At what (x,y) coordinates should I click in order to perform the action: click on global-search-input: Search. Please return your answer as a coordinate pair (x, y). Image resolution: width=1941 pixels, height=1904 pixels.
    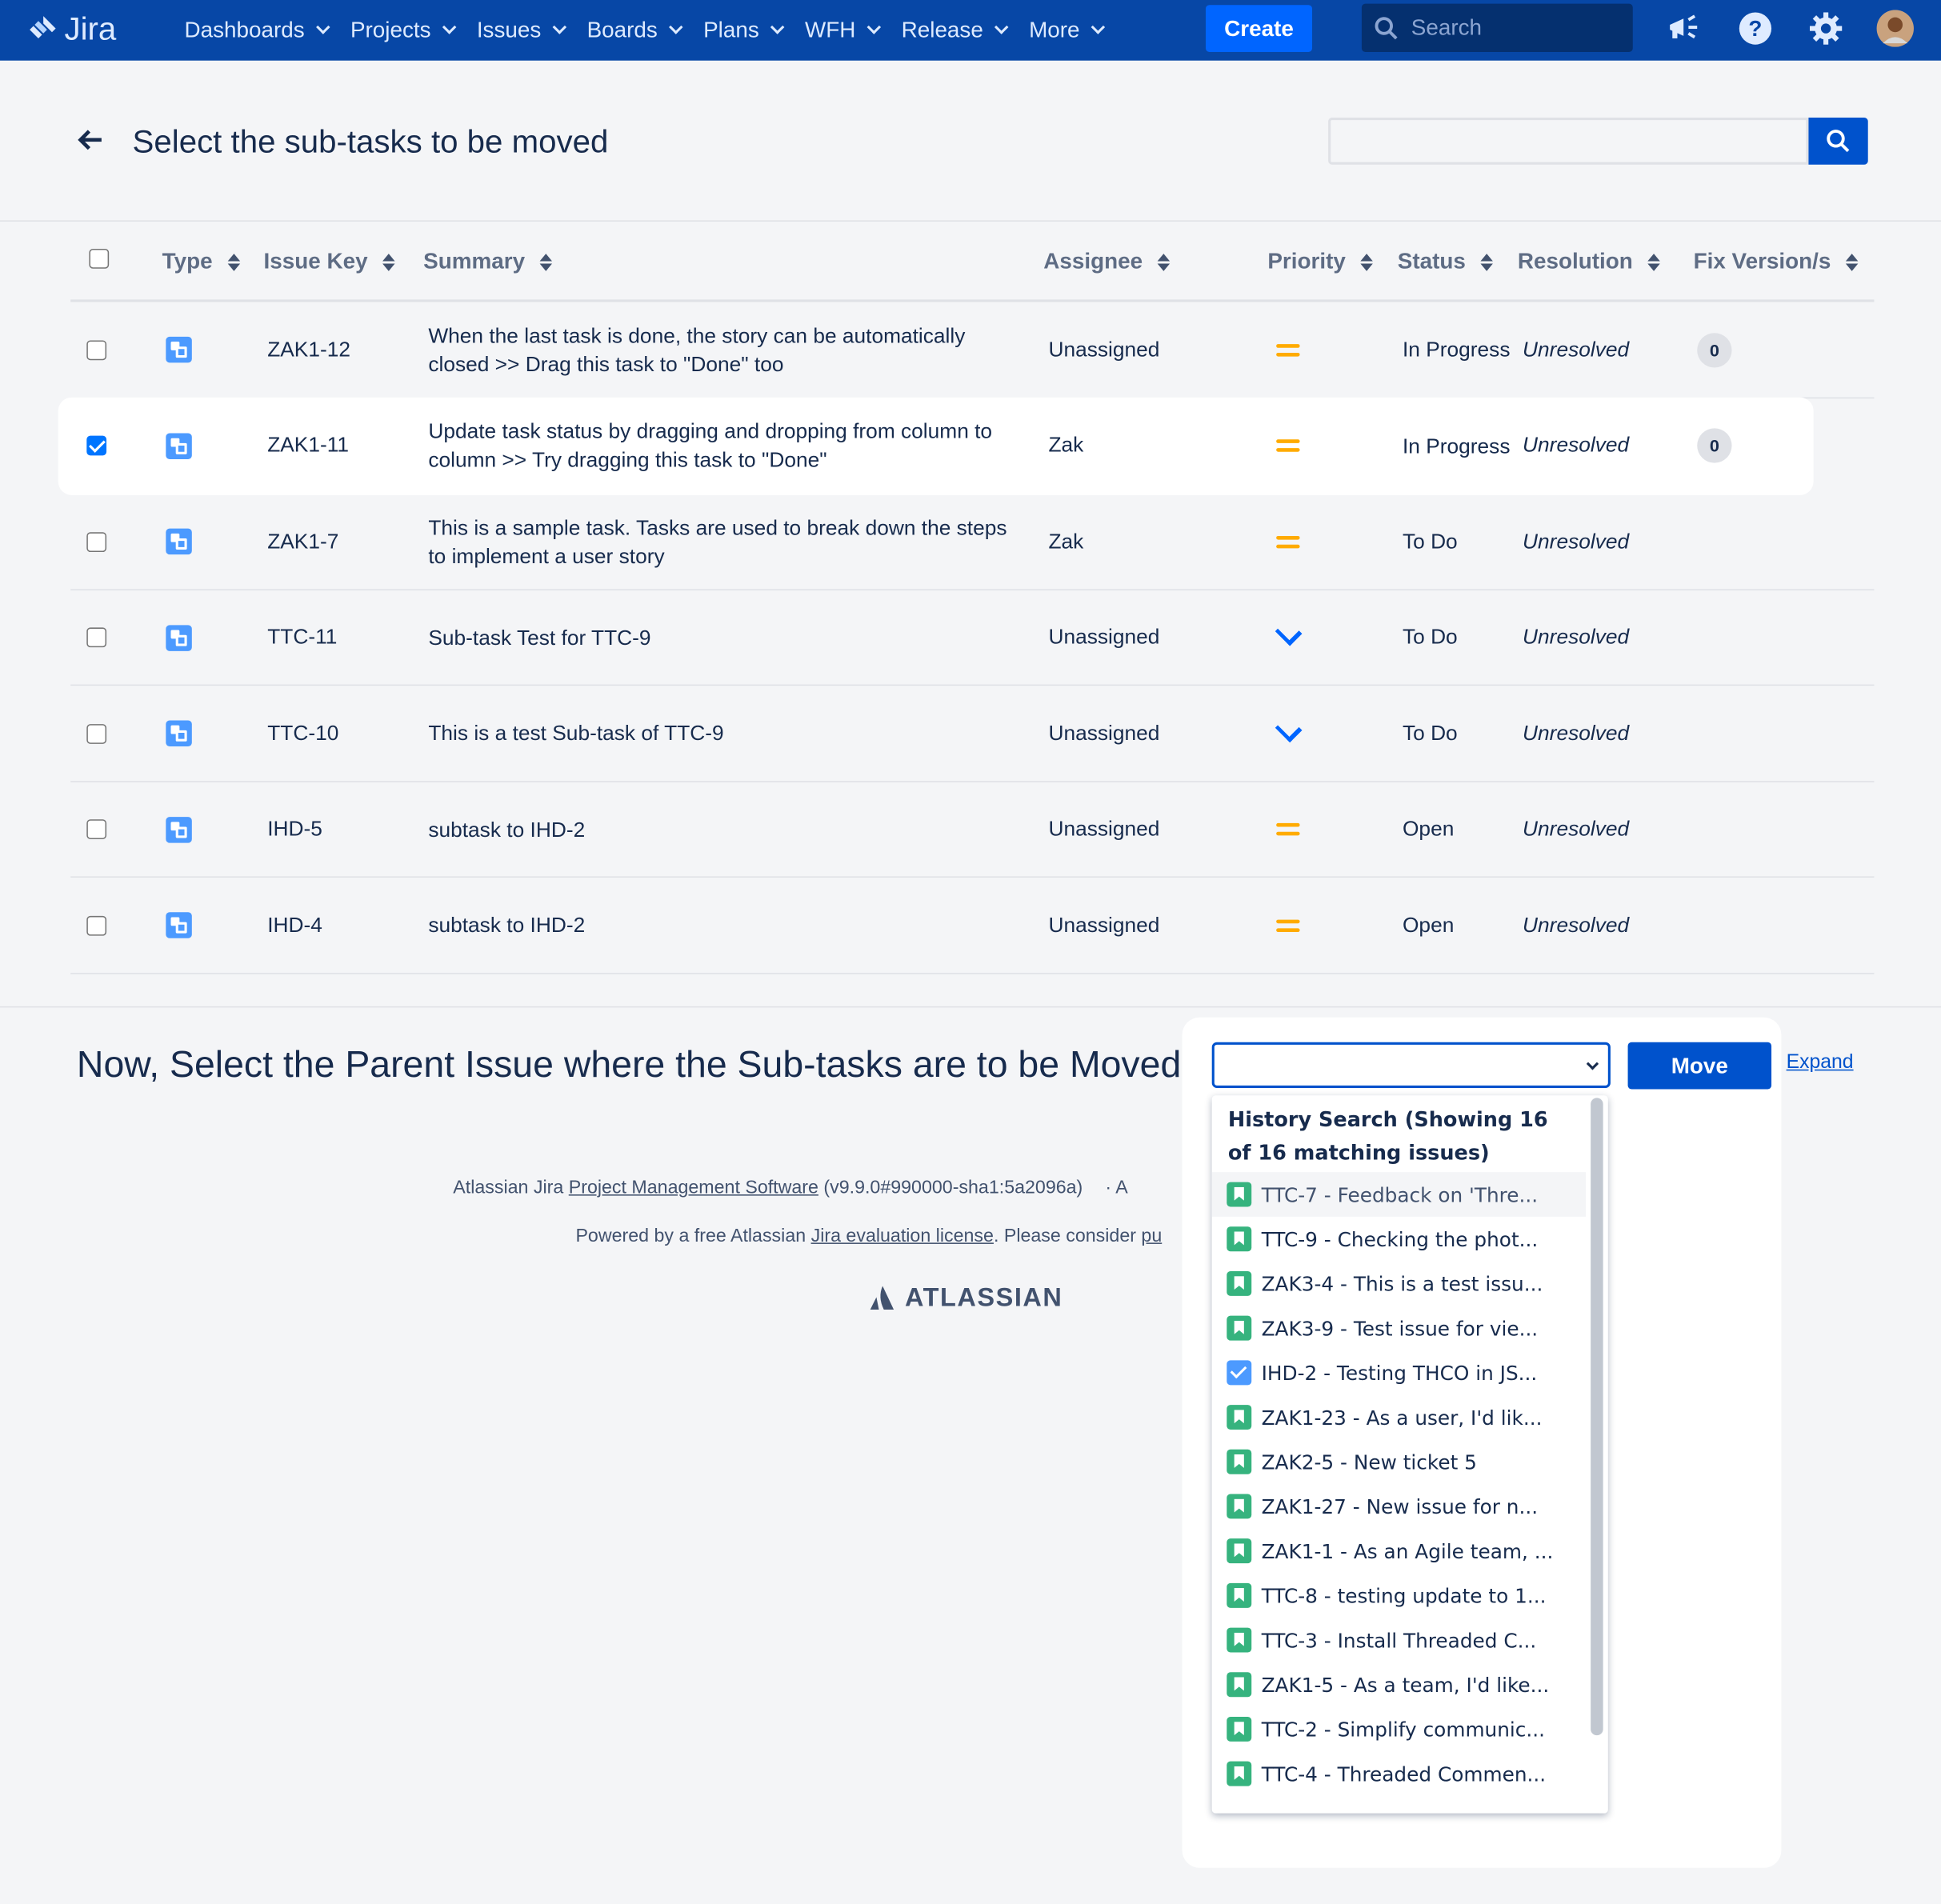
    Looking at the image, I should click on (1497, 27).